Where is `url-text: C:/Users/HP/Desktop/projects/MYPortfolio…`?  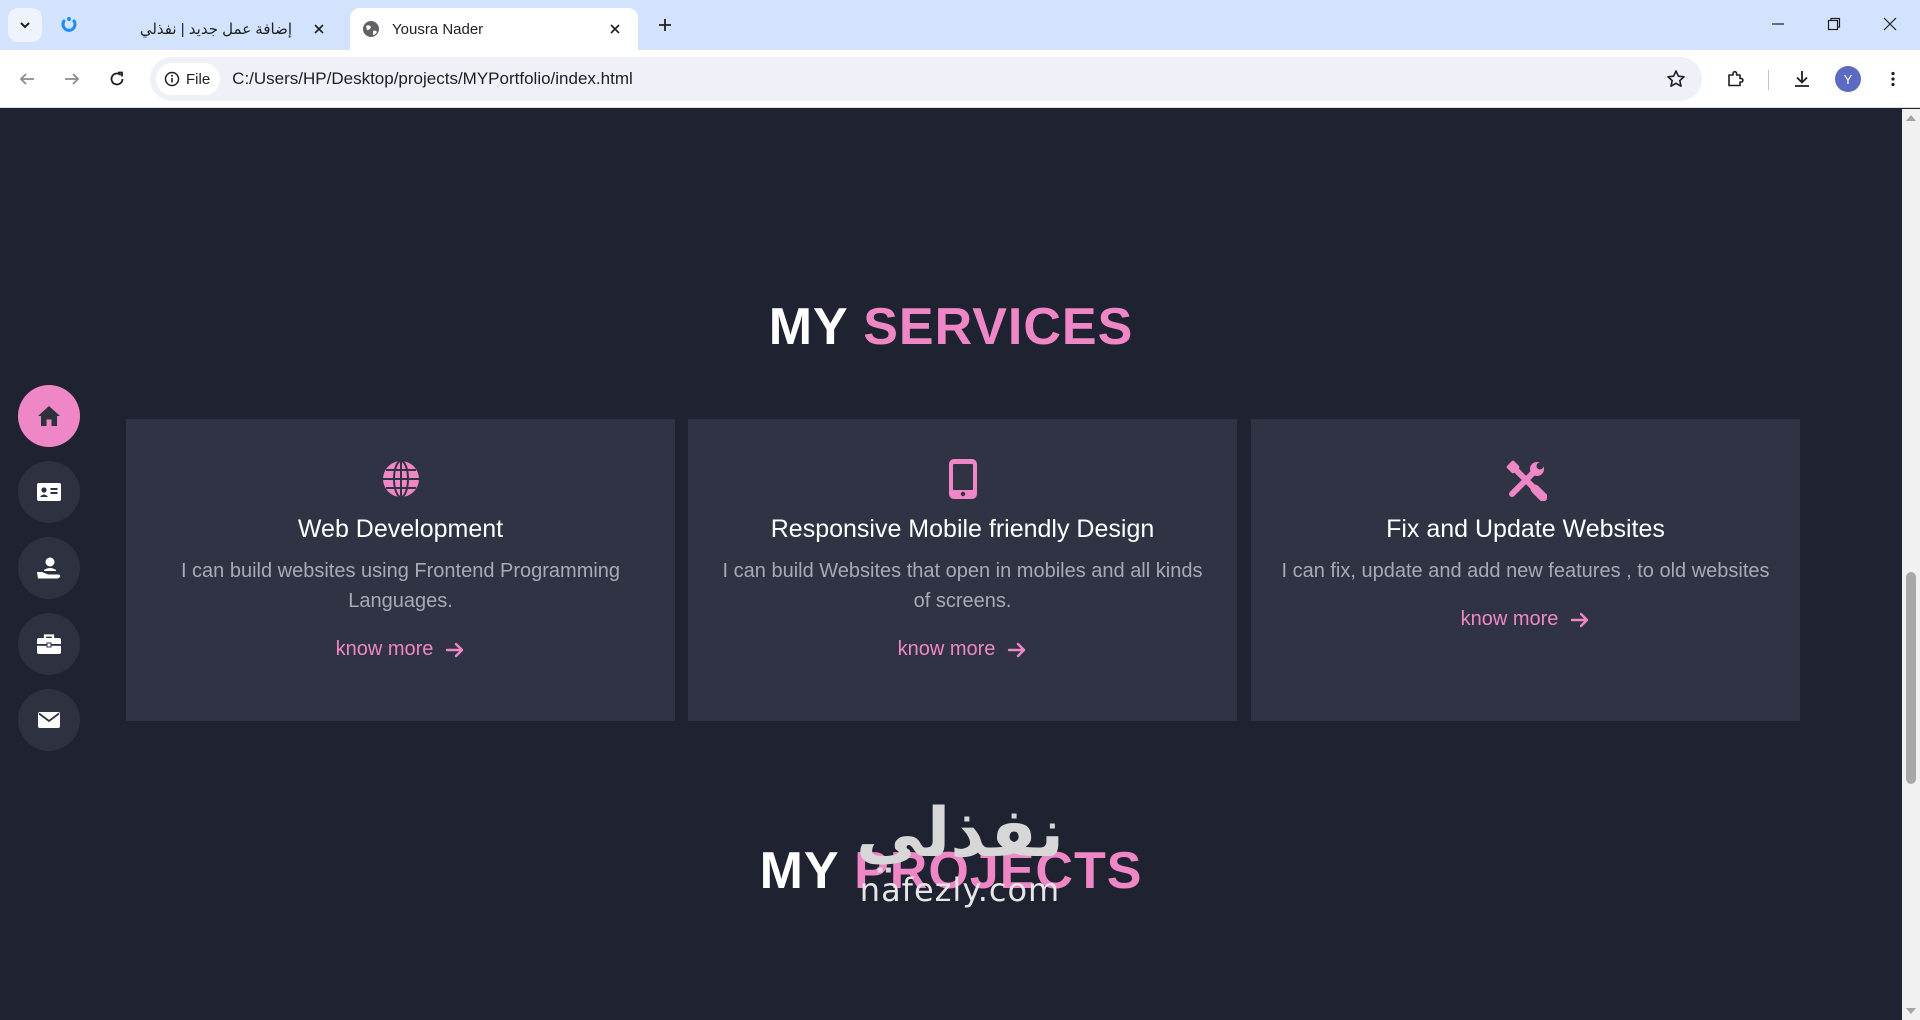
url-text: C:/Users/HP/Desktop/projects/MYPortfolio… is located at coordinates (945, 79).